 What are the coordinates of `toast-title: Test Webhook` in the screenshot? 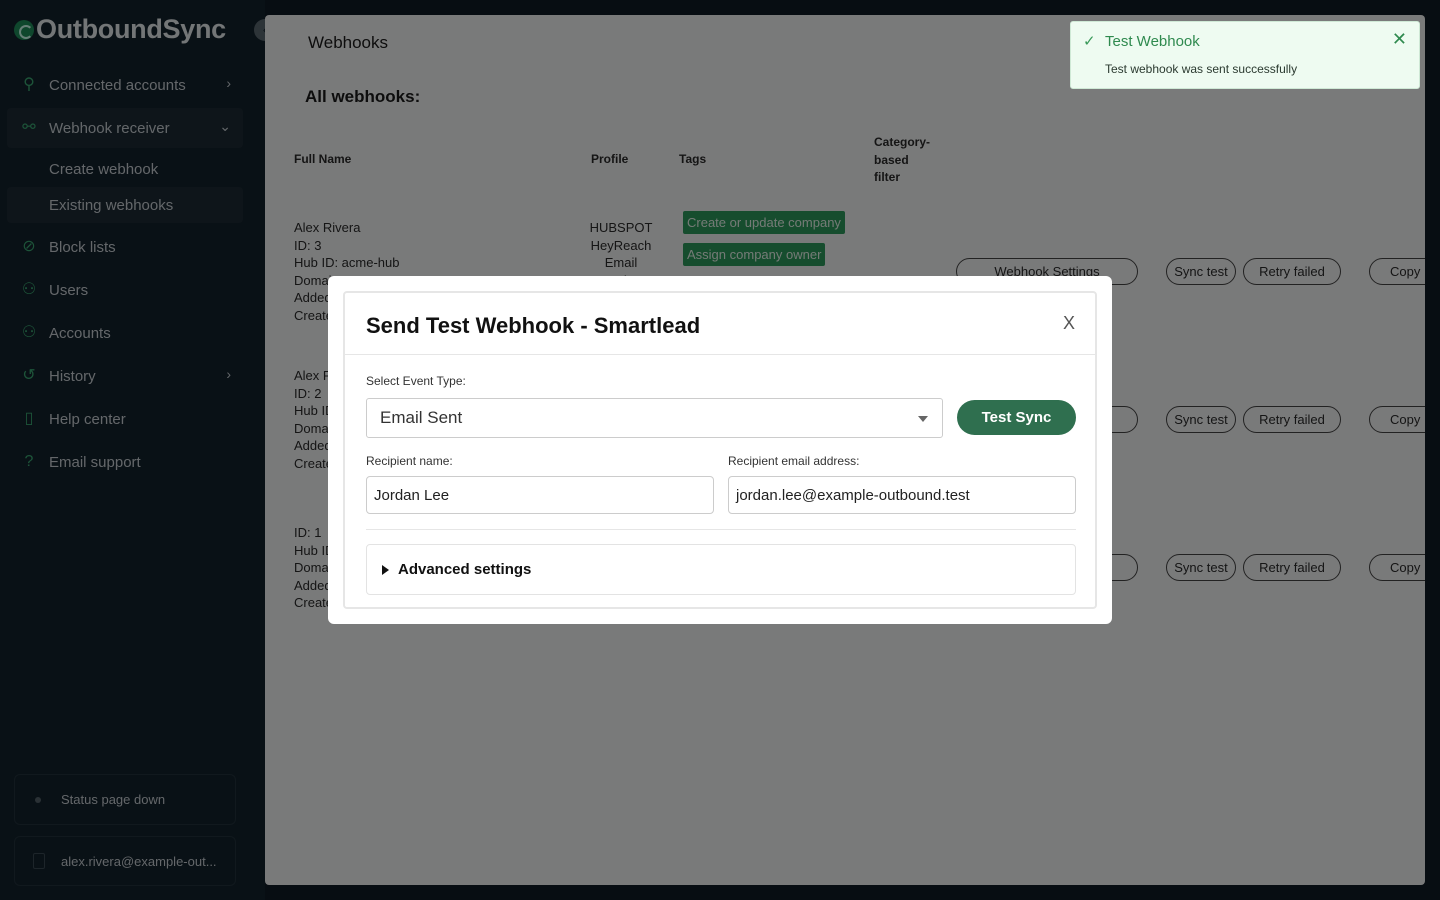 It's located at (1152, 41).